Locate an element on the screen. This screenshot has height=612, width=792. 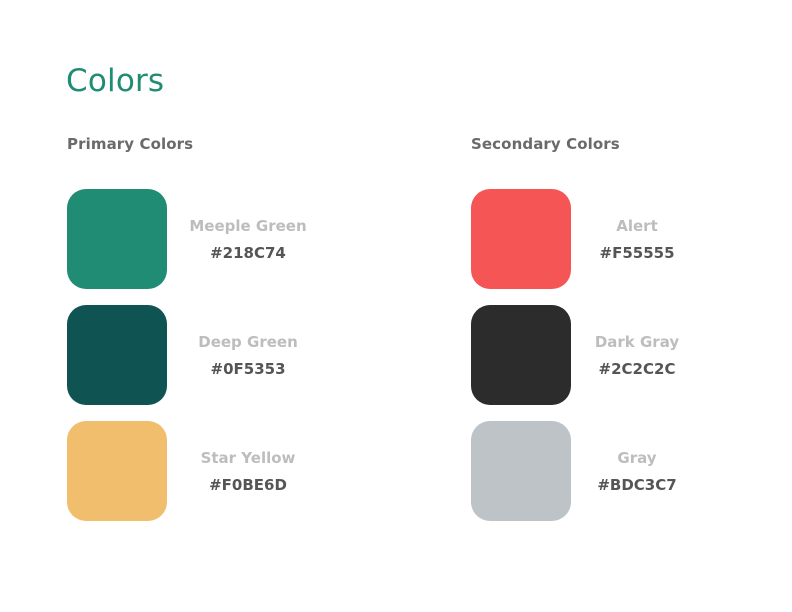
color-name: Star Yellow is located at coordinates (248, 458).